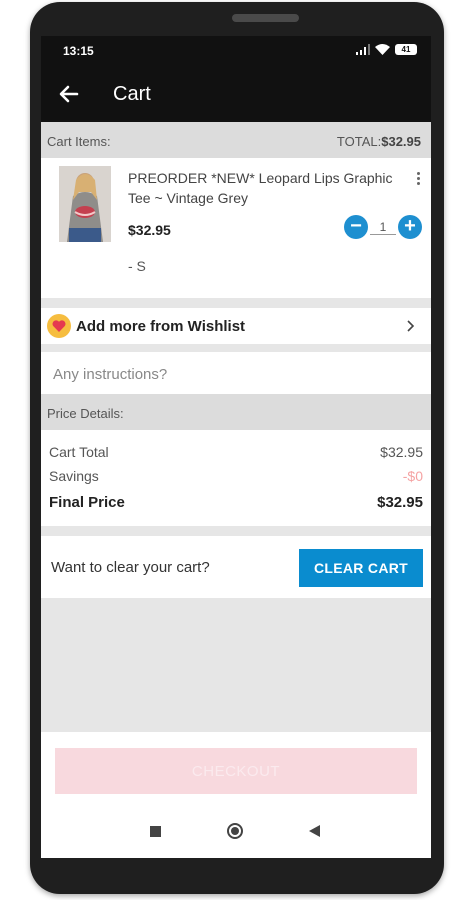 Image resolution: width=471 pixels, height=900 pixels. I want to click on status-icons: 41, so click(386, 49).